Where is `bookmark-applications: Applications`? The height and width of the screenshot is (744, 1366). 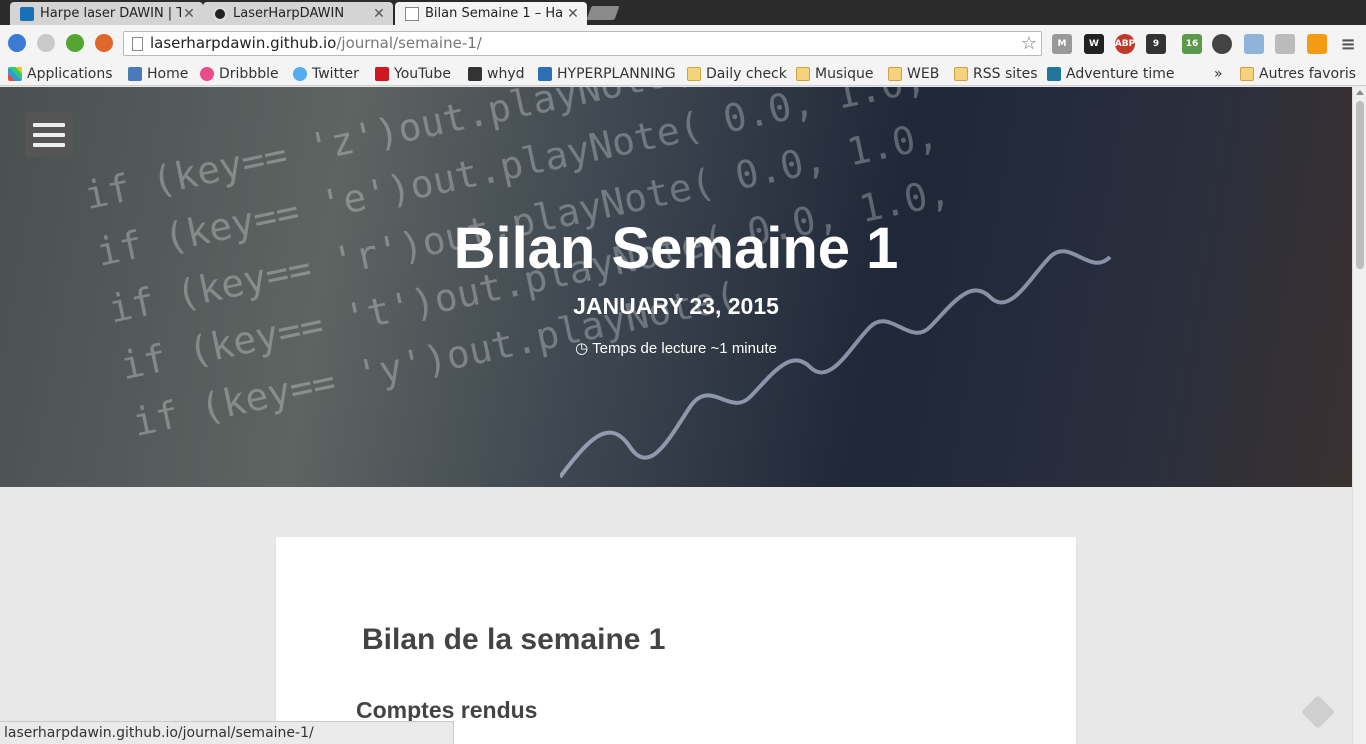 bookmark-applications: Applications is located at coordinates (60, 74).